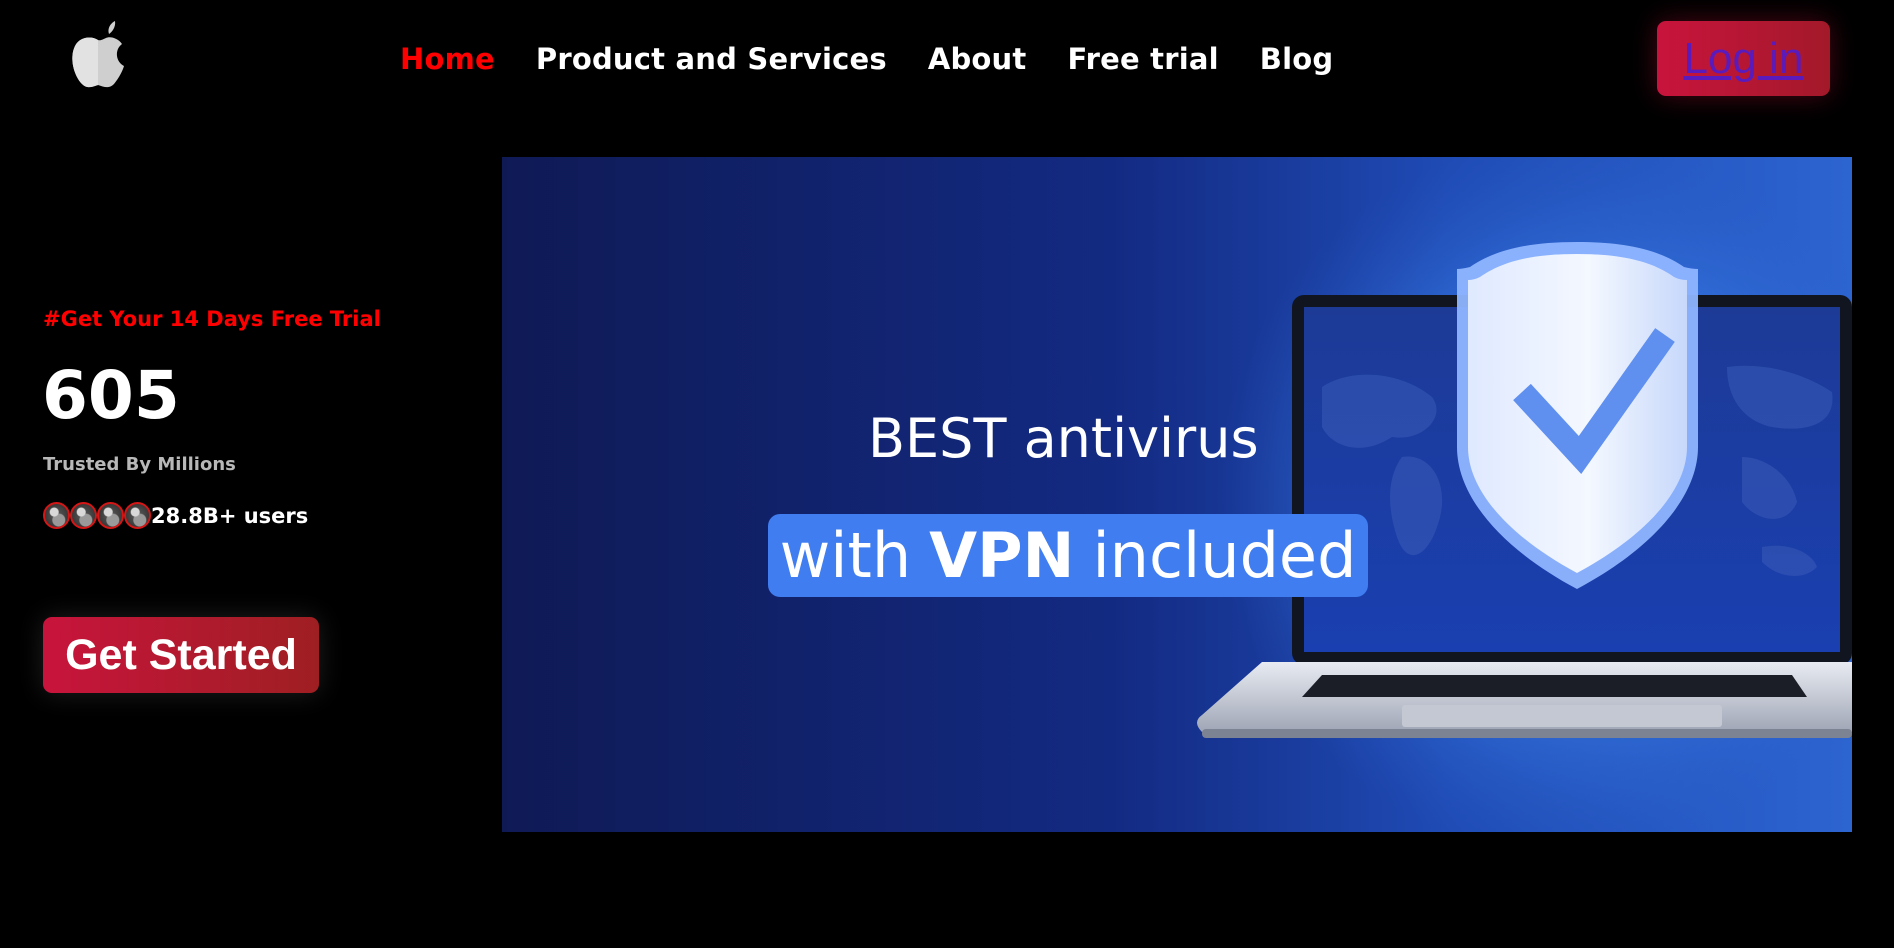 The width and height of the screenshot is (1894, 948). Describe the element at coordinates (977, 59) in the screenshot. I see `nav-about: About` at that location.